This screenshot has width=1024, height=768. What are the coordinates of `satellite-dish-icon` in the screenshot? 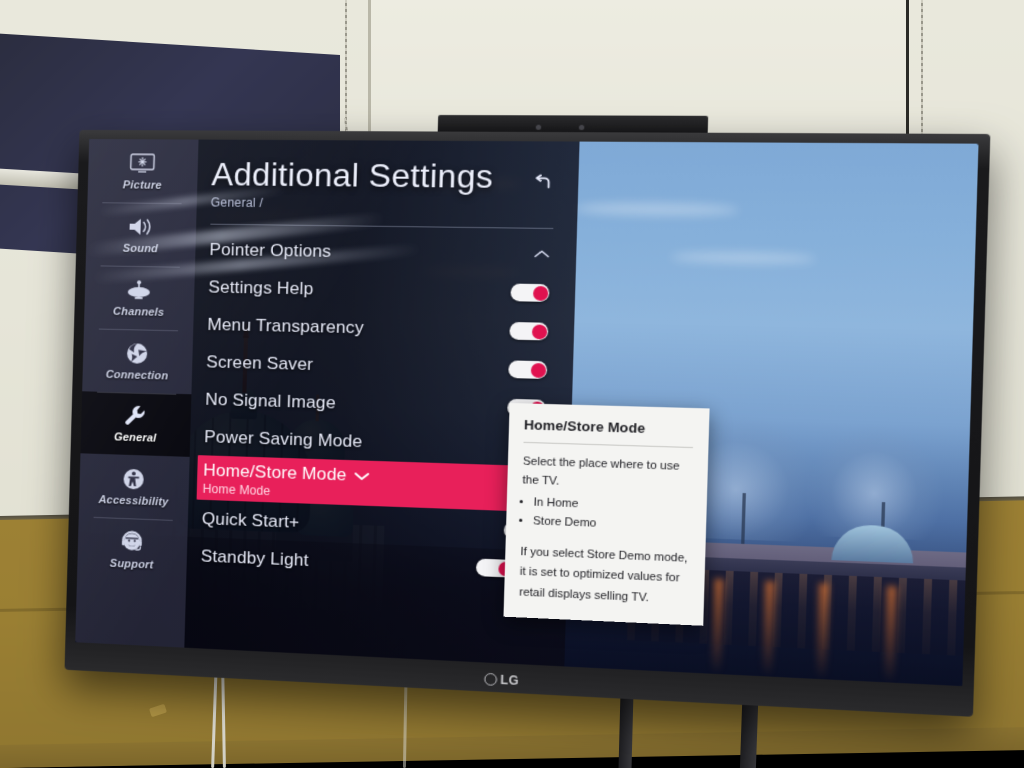 It's located at (139, 290).